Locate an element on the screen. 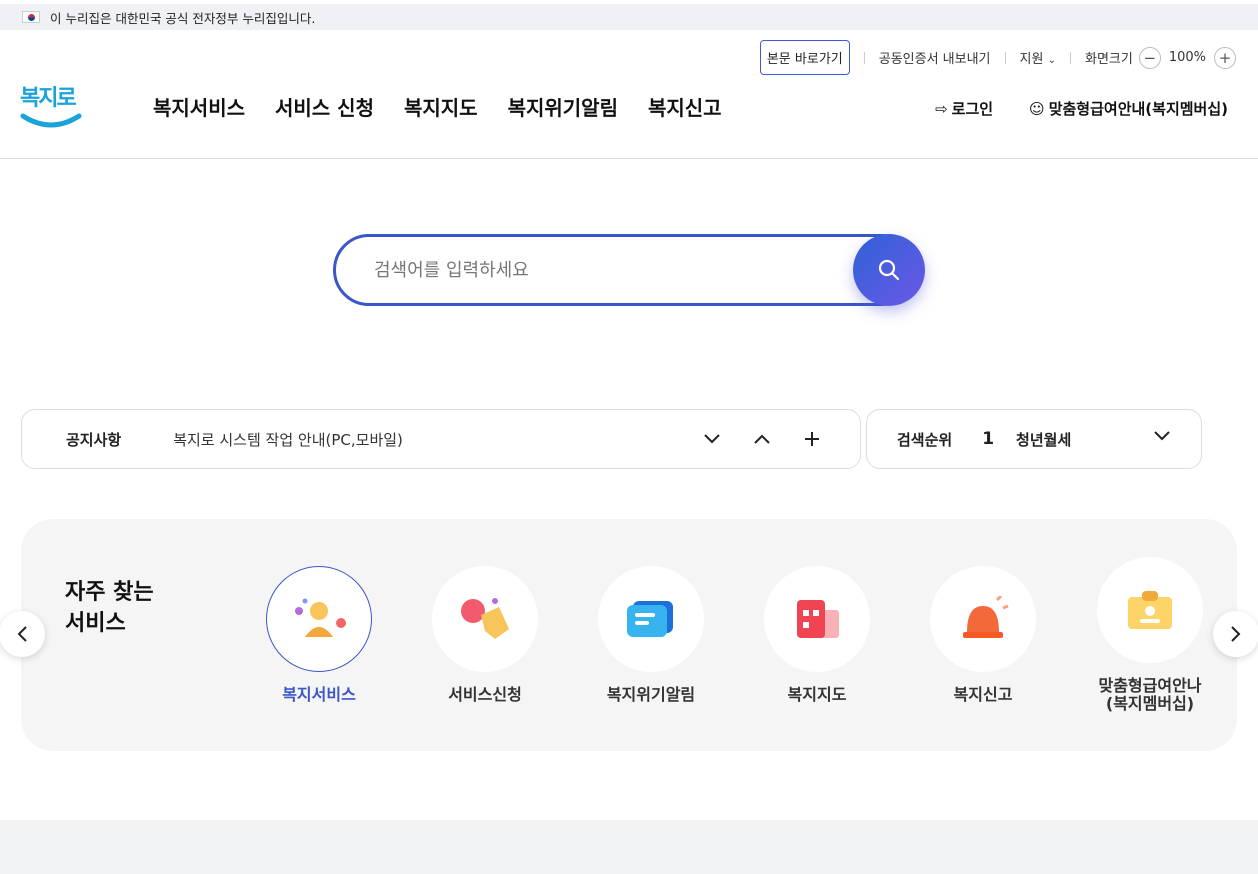 The height and width of the screenshot is (874, 1258). account-nav: ⇨ 로그인 ☺ 맞춤형급여안내(복지멤버십) is located at coordinates (1081, 108).